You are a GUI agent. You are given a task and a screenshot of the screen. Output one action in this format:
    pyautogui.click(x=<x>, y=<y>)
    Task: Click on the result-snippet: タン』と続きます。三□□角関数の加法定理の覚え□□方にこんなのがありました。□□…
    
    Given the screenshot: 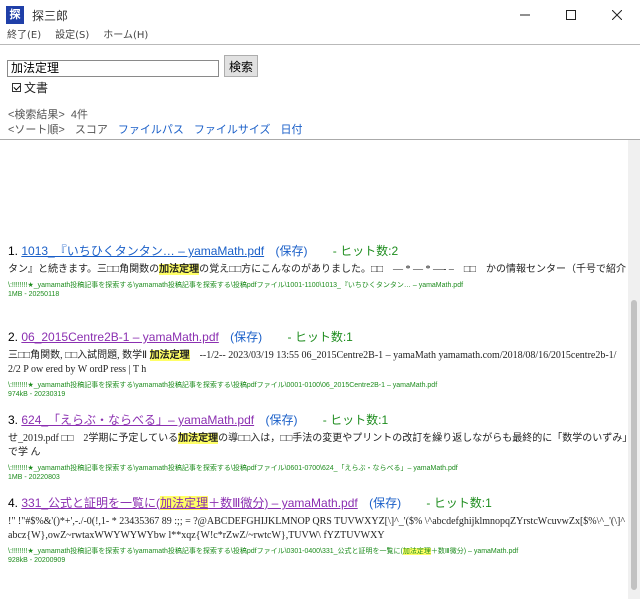 What is the action you would take?
    pyautogui.click(x=318, y=270)
    